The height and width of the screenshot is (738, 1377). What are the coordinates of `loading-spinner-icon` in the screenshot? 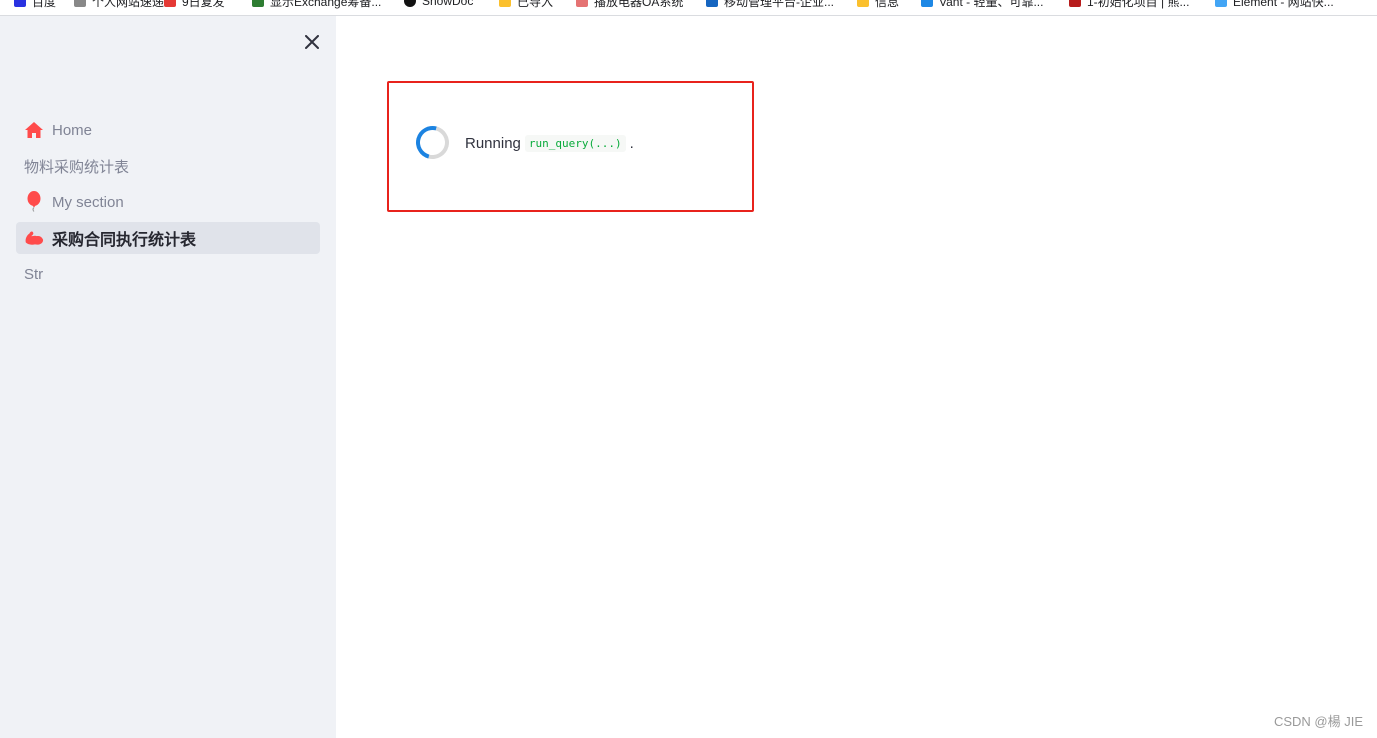 It's located at (432, 142).